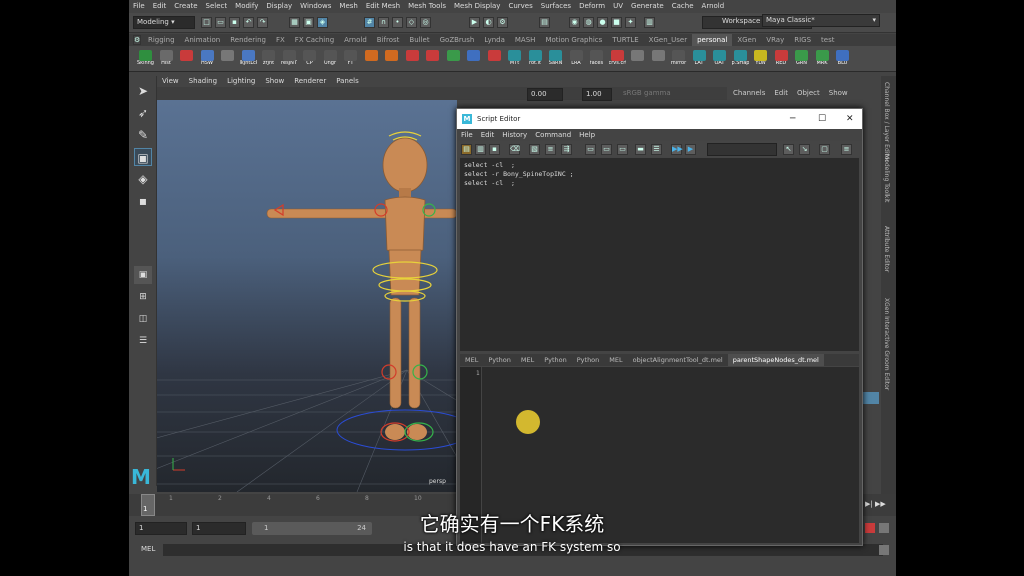 This screenshot has height=576, width=1024. What do you see at coordinates (294, 22) in the screenshot?
I see `select-hierarchy-icon: ▦` at bounding box center [294, 22].